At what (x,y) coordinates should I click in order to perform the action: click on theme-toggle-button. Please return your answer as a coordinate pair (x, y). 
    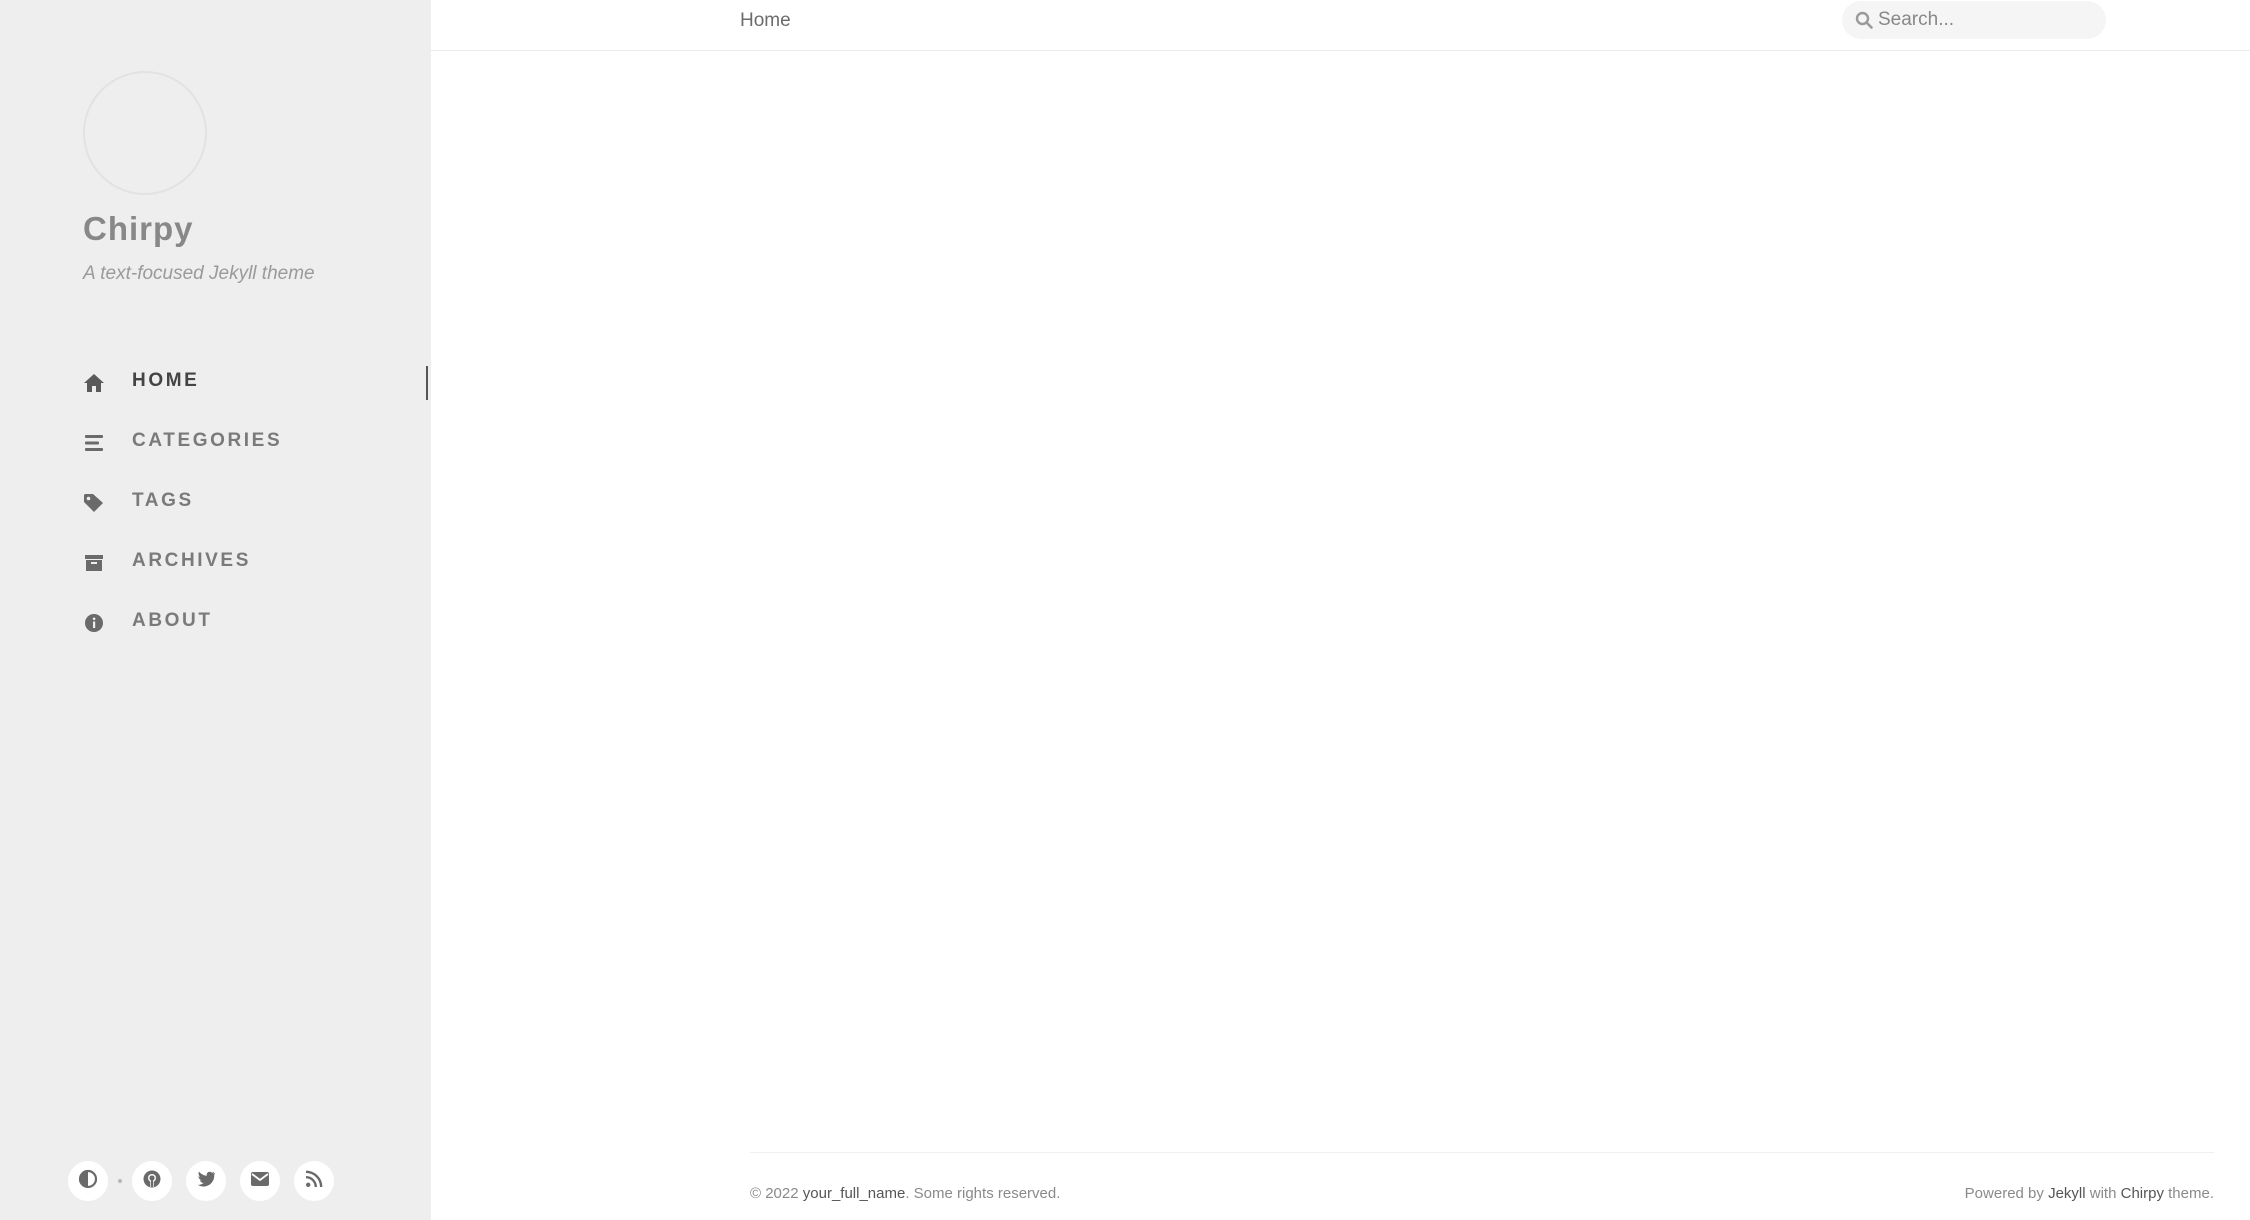
    Looking at the image, I should click on (88, 1181).